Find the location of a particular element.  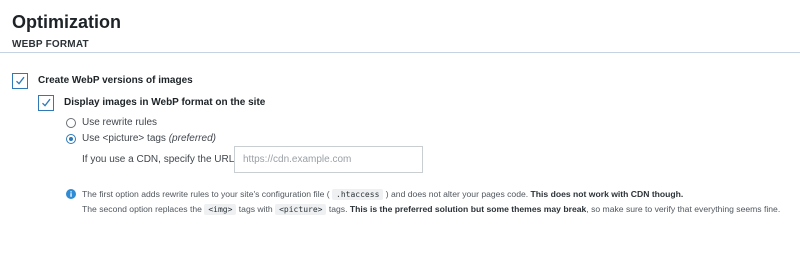

cdn-url-label: If you use a CDN, specify the URL: is located at coordinates (160, 159).